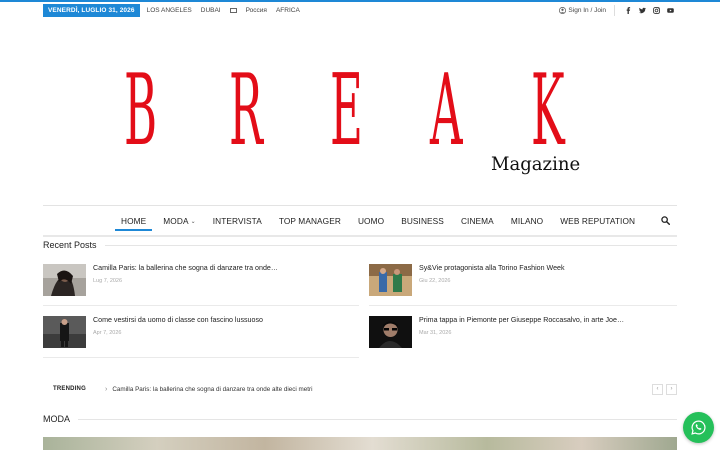  I want to click on twitter-icon, so click(642, 10).